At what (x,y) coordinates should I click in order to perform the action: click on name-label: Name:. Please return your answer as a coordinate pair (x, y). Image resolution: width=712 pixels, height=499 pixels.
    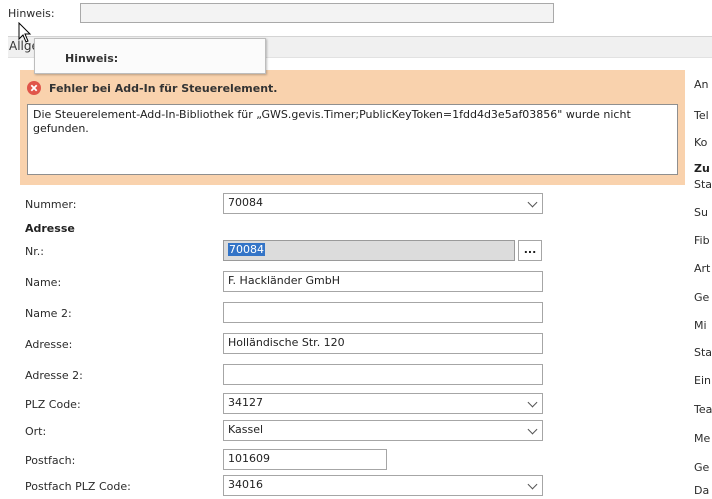
    Looking at the image, I should click on (43, 282).